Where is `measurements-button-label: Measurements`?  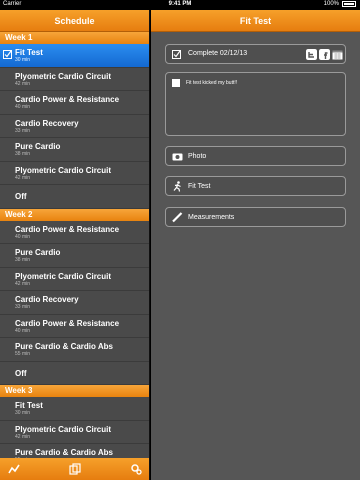
measurements-button-label: Measurements is located at coordinates (211, 217).